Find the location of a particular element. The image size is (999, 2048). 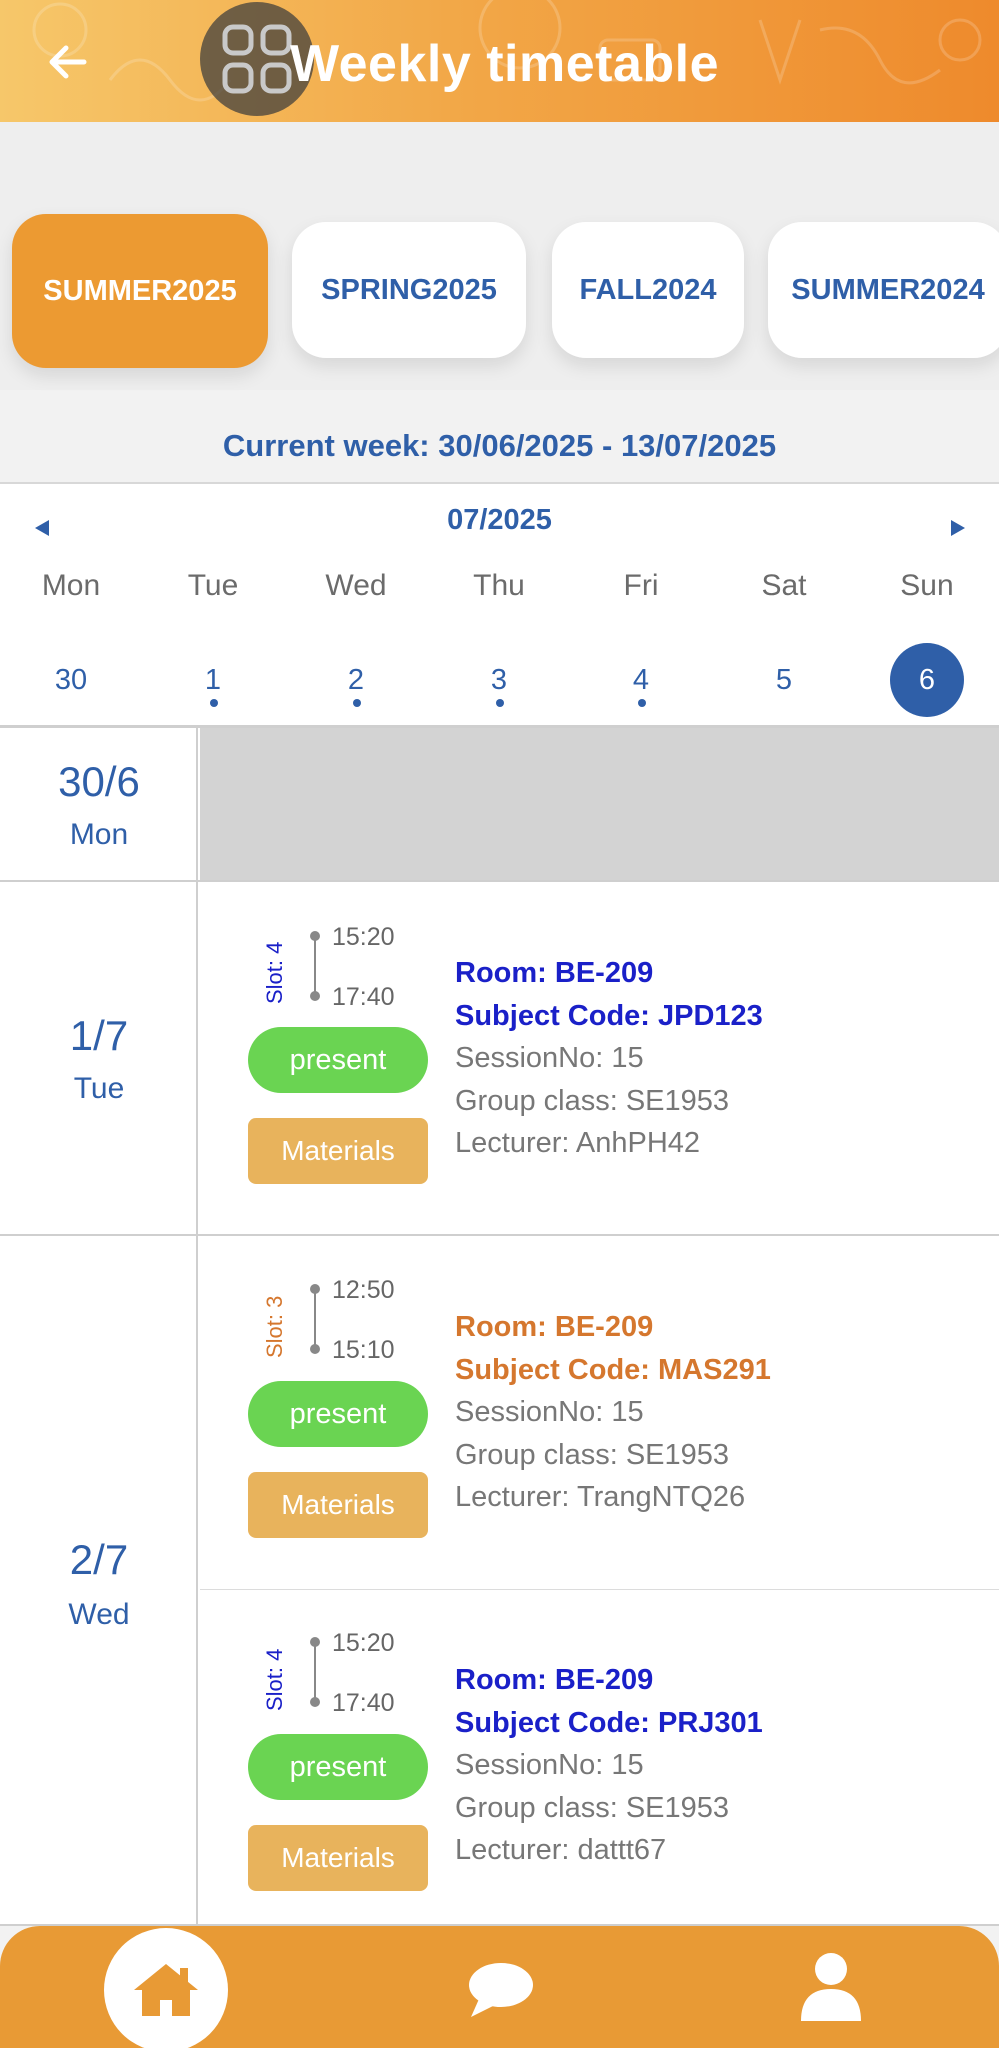

date-number: 4 is located at coordinates (641, 679).